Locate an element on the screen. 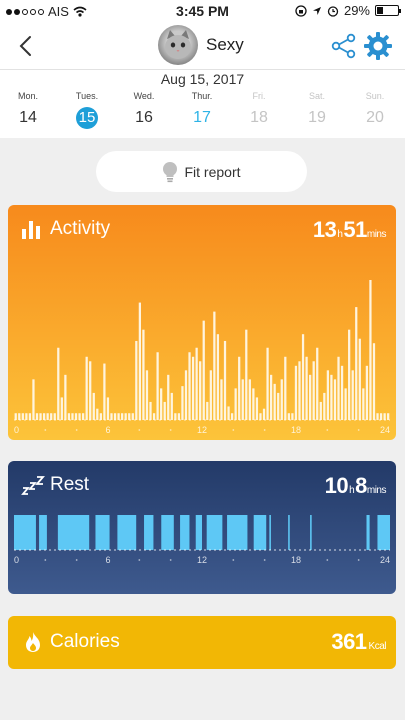 This screenshot has height=720, width=405. day-name: Wed. is located at coordinates (144, 96).